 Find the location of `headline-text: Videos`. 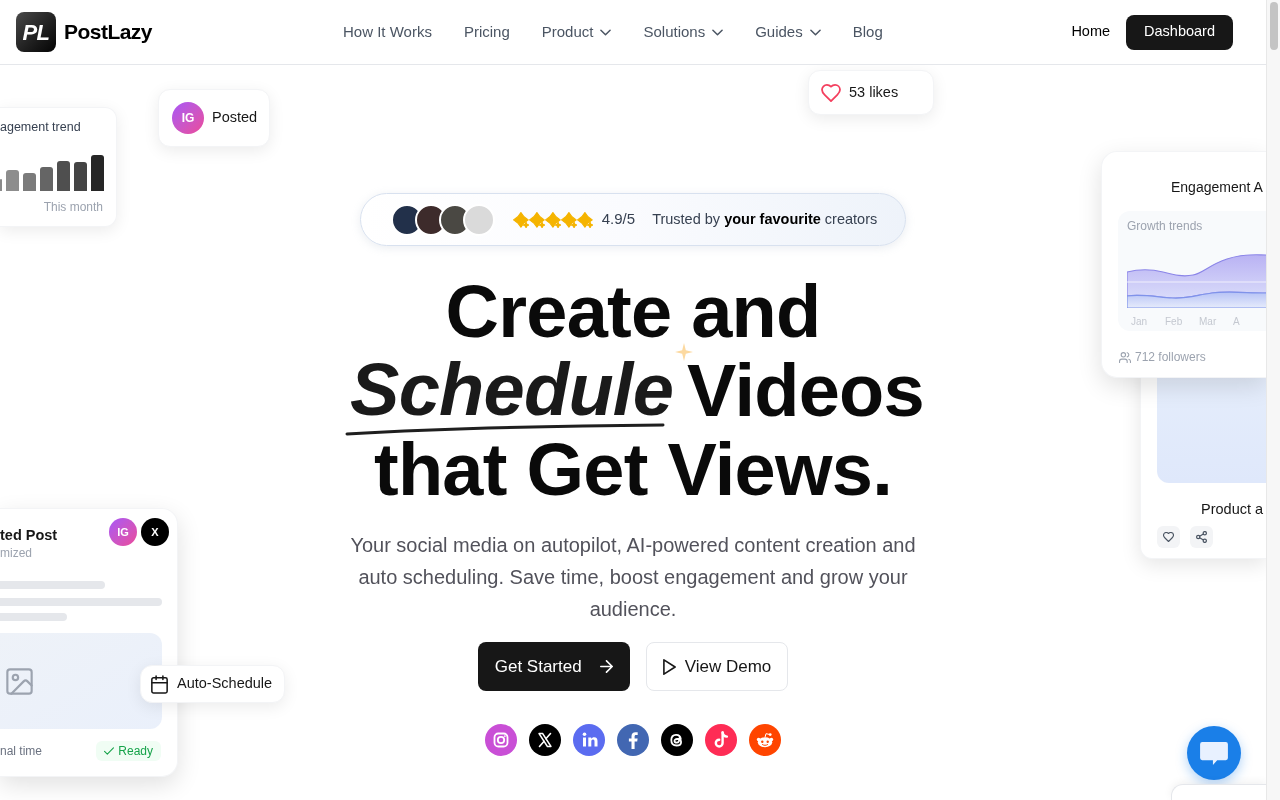

headline-text: Videos is located at coordinates (805, 390).